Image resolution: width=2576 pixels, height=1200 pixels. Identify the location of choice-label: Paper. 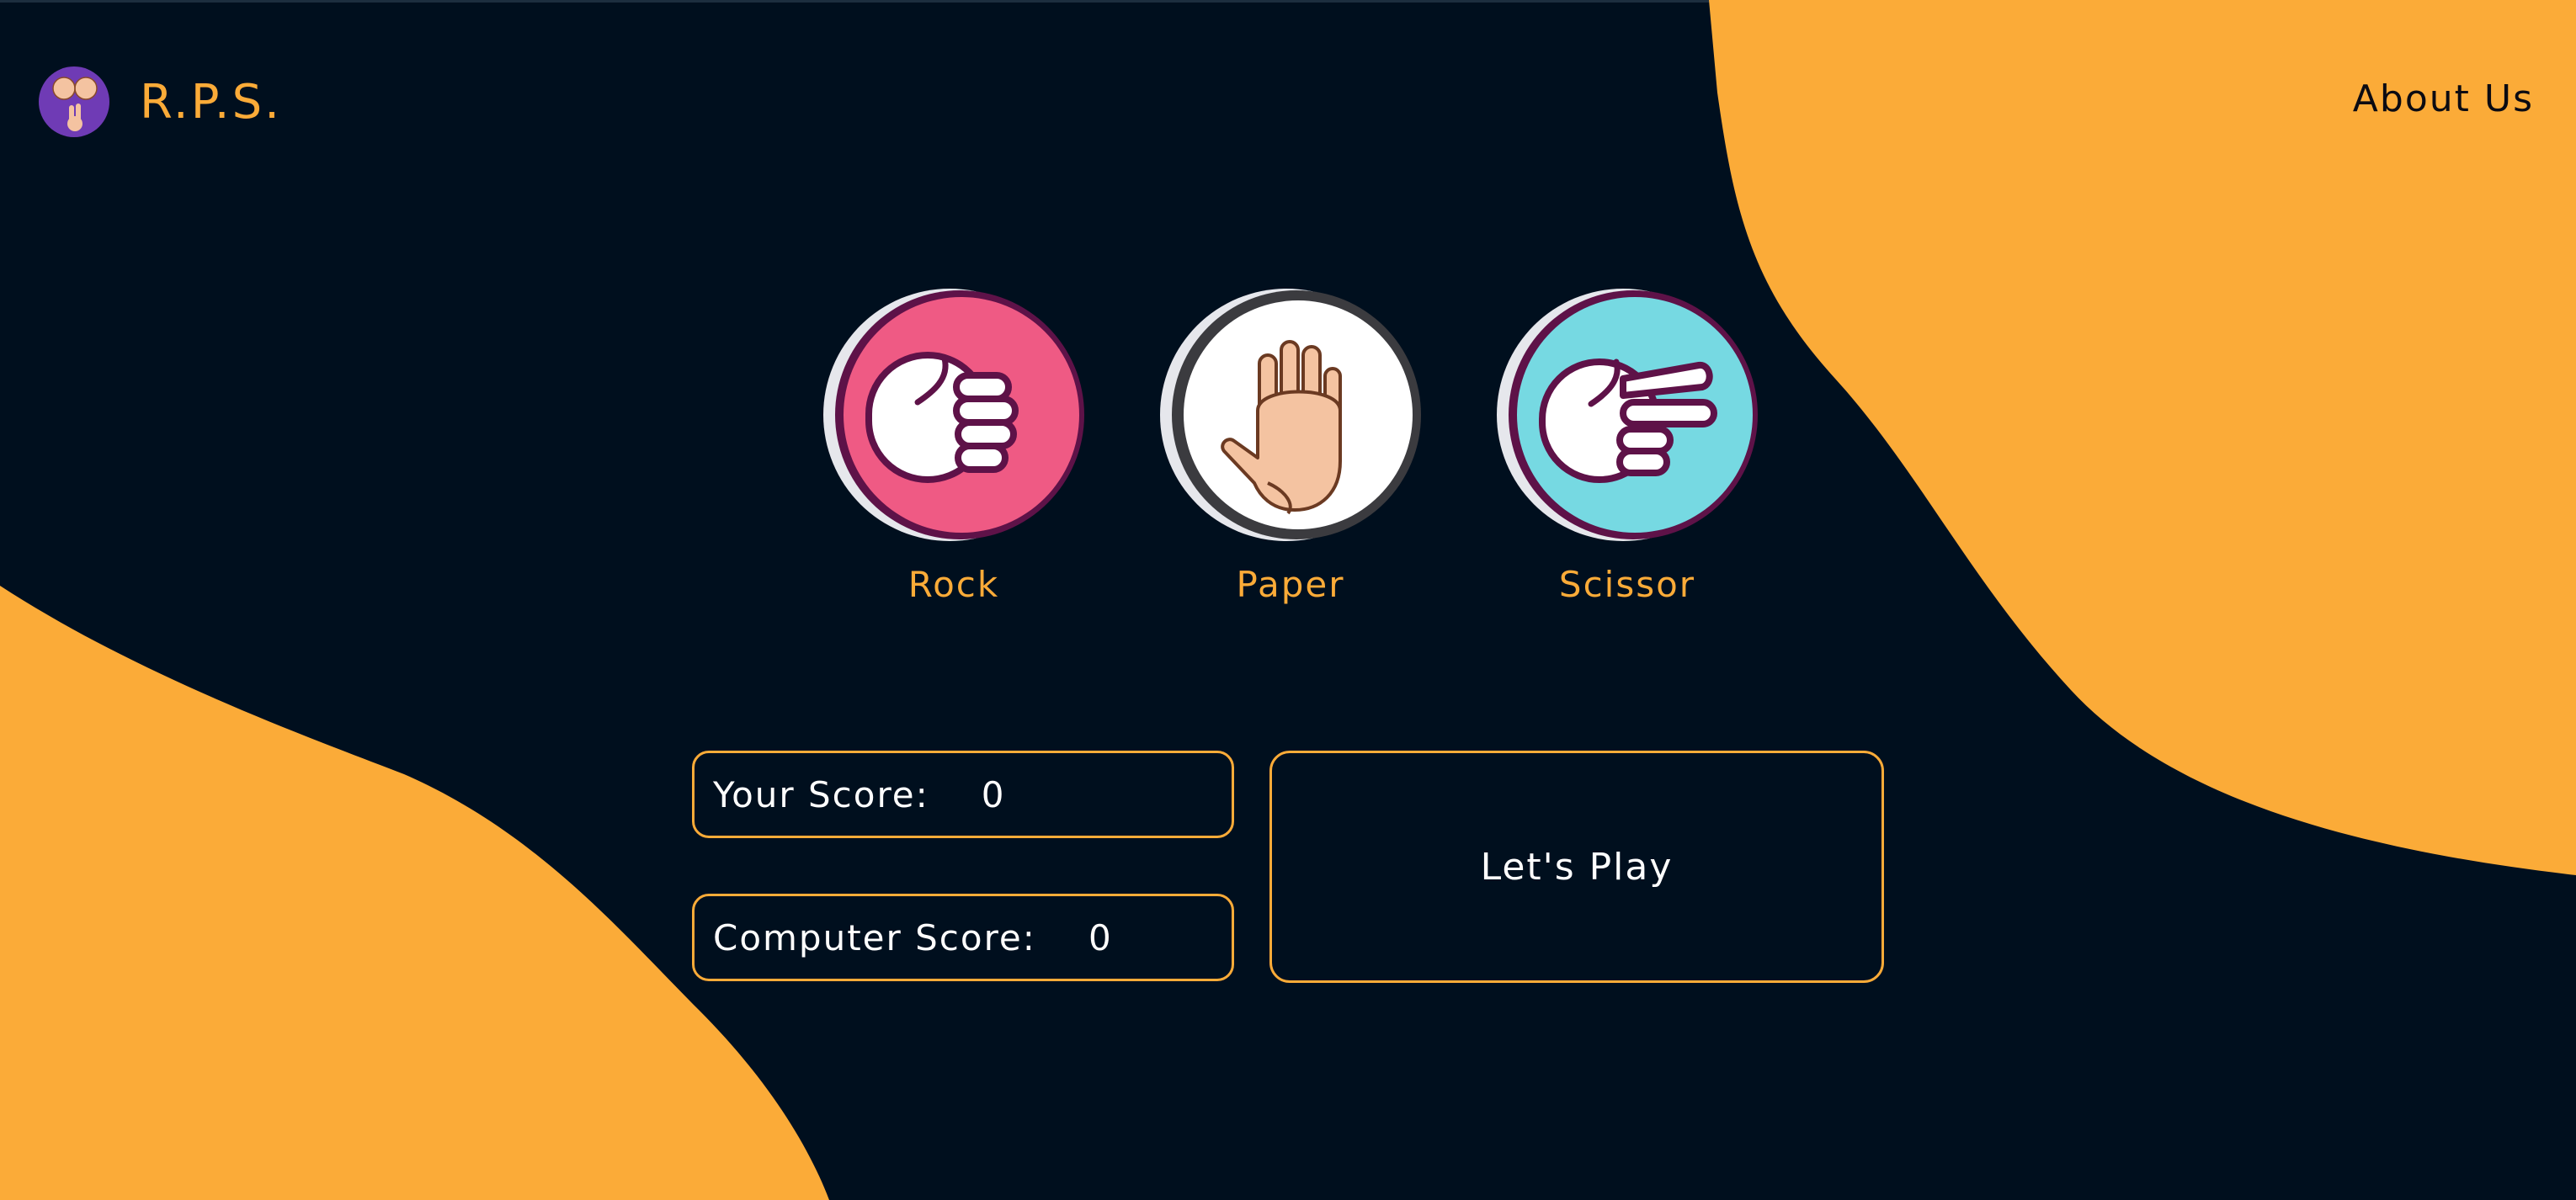
(1290, 584).